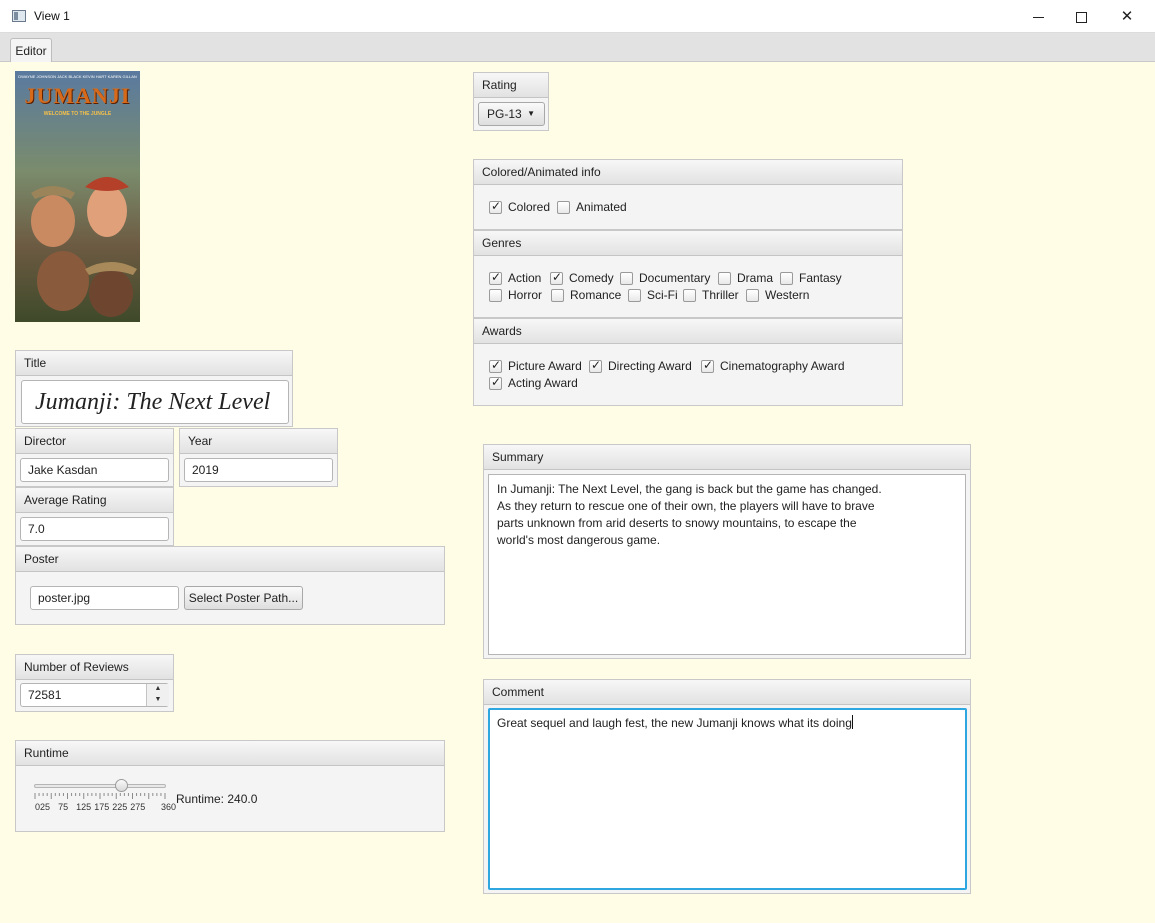  Describe the element at coordinates (258, 441) in the screenshot. I see `year-pane-header: Year` at that location.